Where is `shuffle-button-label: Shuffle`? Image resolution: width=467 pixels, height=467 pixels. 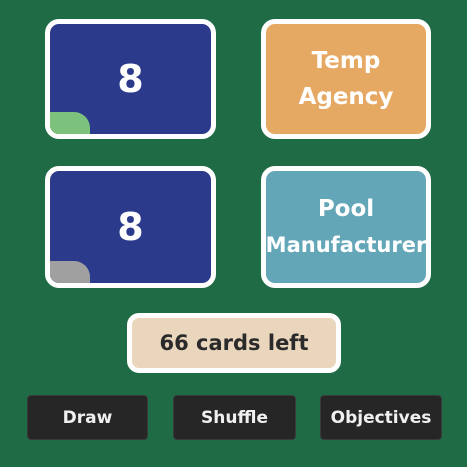
shuffle-button-label: Shuffle is located at coordinates (234, 417).